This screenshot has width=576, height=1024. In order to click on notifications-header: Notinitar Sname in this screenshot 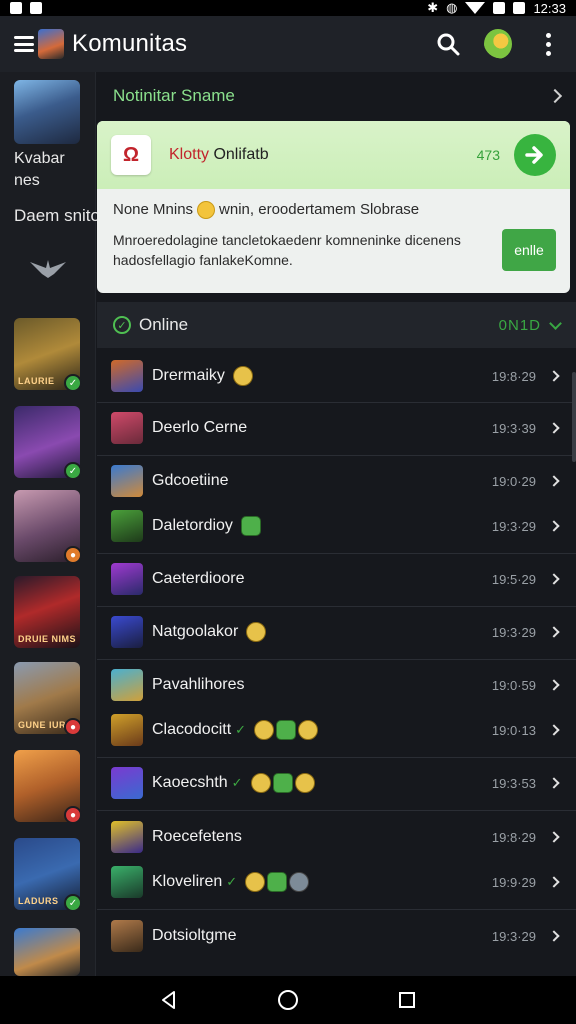, I will do `click(336, 96)`.